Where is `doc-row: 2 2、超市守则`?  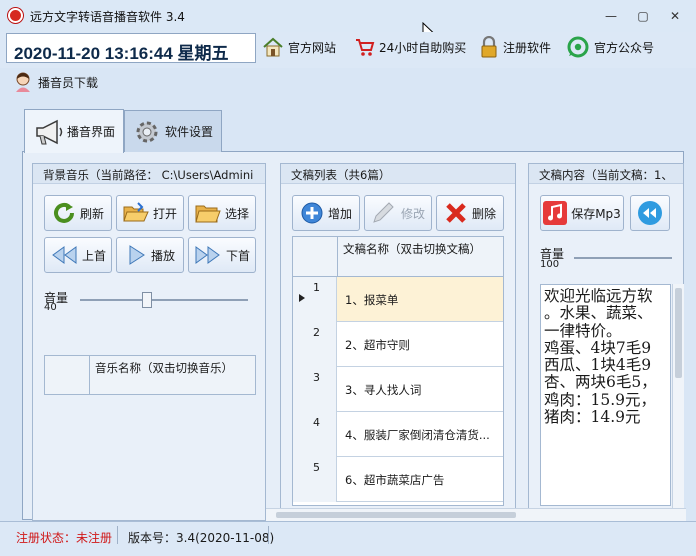
doc-row: 2 2、超市守则 is located at coordinates (398, 344).